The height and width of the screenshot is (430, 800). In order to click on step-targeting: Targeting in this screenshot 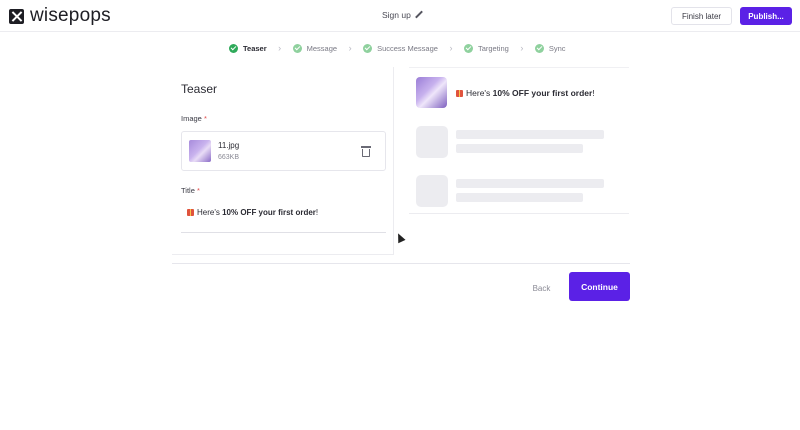, I will do `click(486, 48)`.